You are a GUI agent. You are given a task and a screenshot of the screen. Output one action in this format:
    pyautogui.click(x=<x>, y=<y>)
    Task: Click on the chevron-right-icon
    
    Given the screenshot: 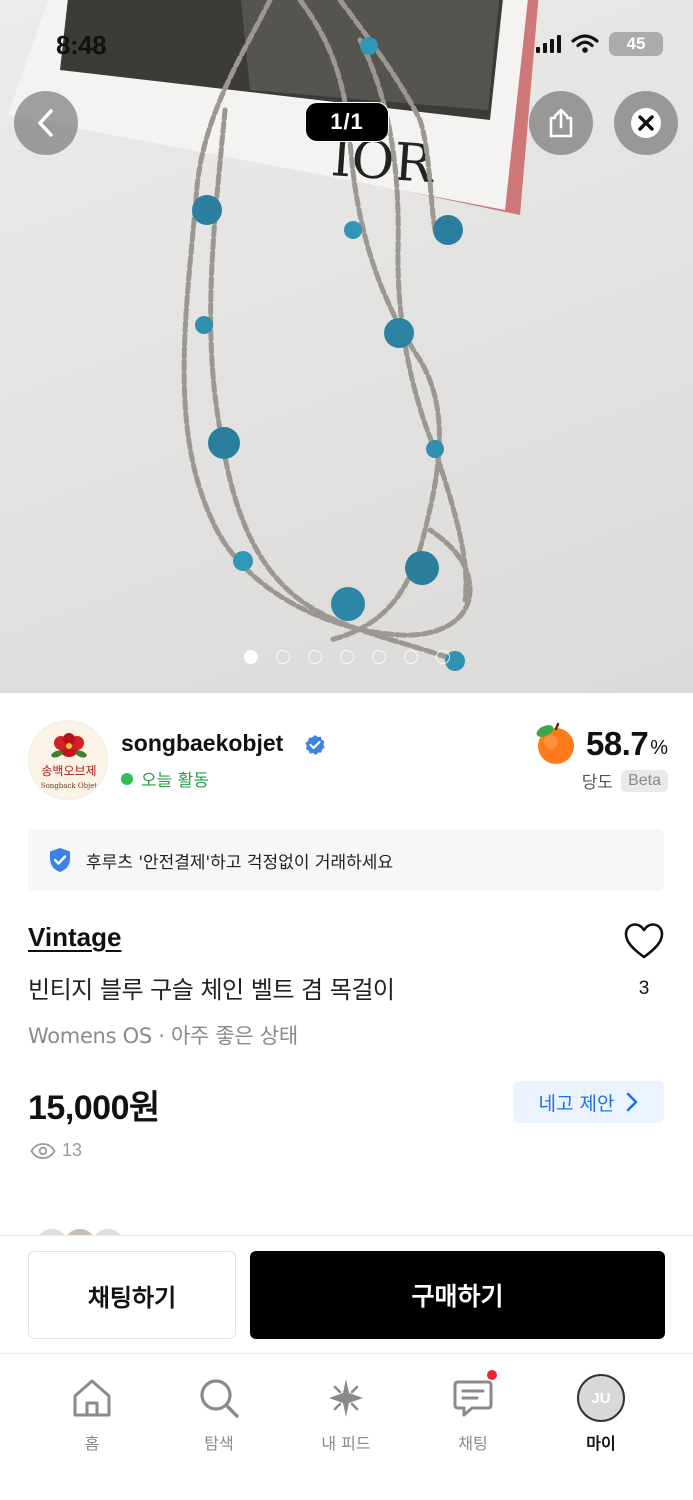 What is the action you would take?
    pyautogui.click(x=632, y=1102)
    